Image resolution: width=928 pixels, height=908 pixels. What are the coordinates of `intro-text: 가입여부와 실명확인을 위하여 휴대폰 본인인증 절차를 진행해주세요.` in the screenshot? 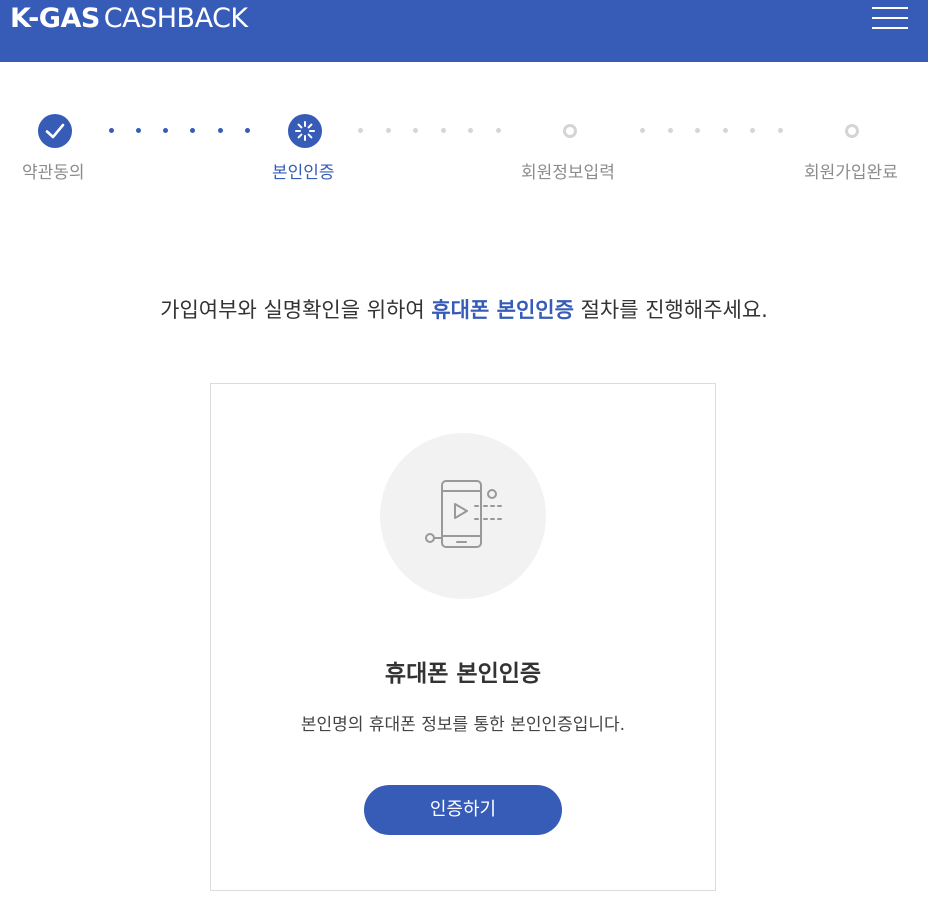 It's located at (464, 309).